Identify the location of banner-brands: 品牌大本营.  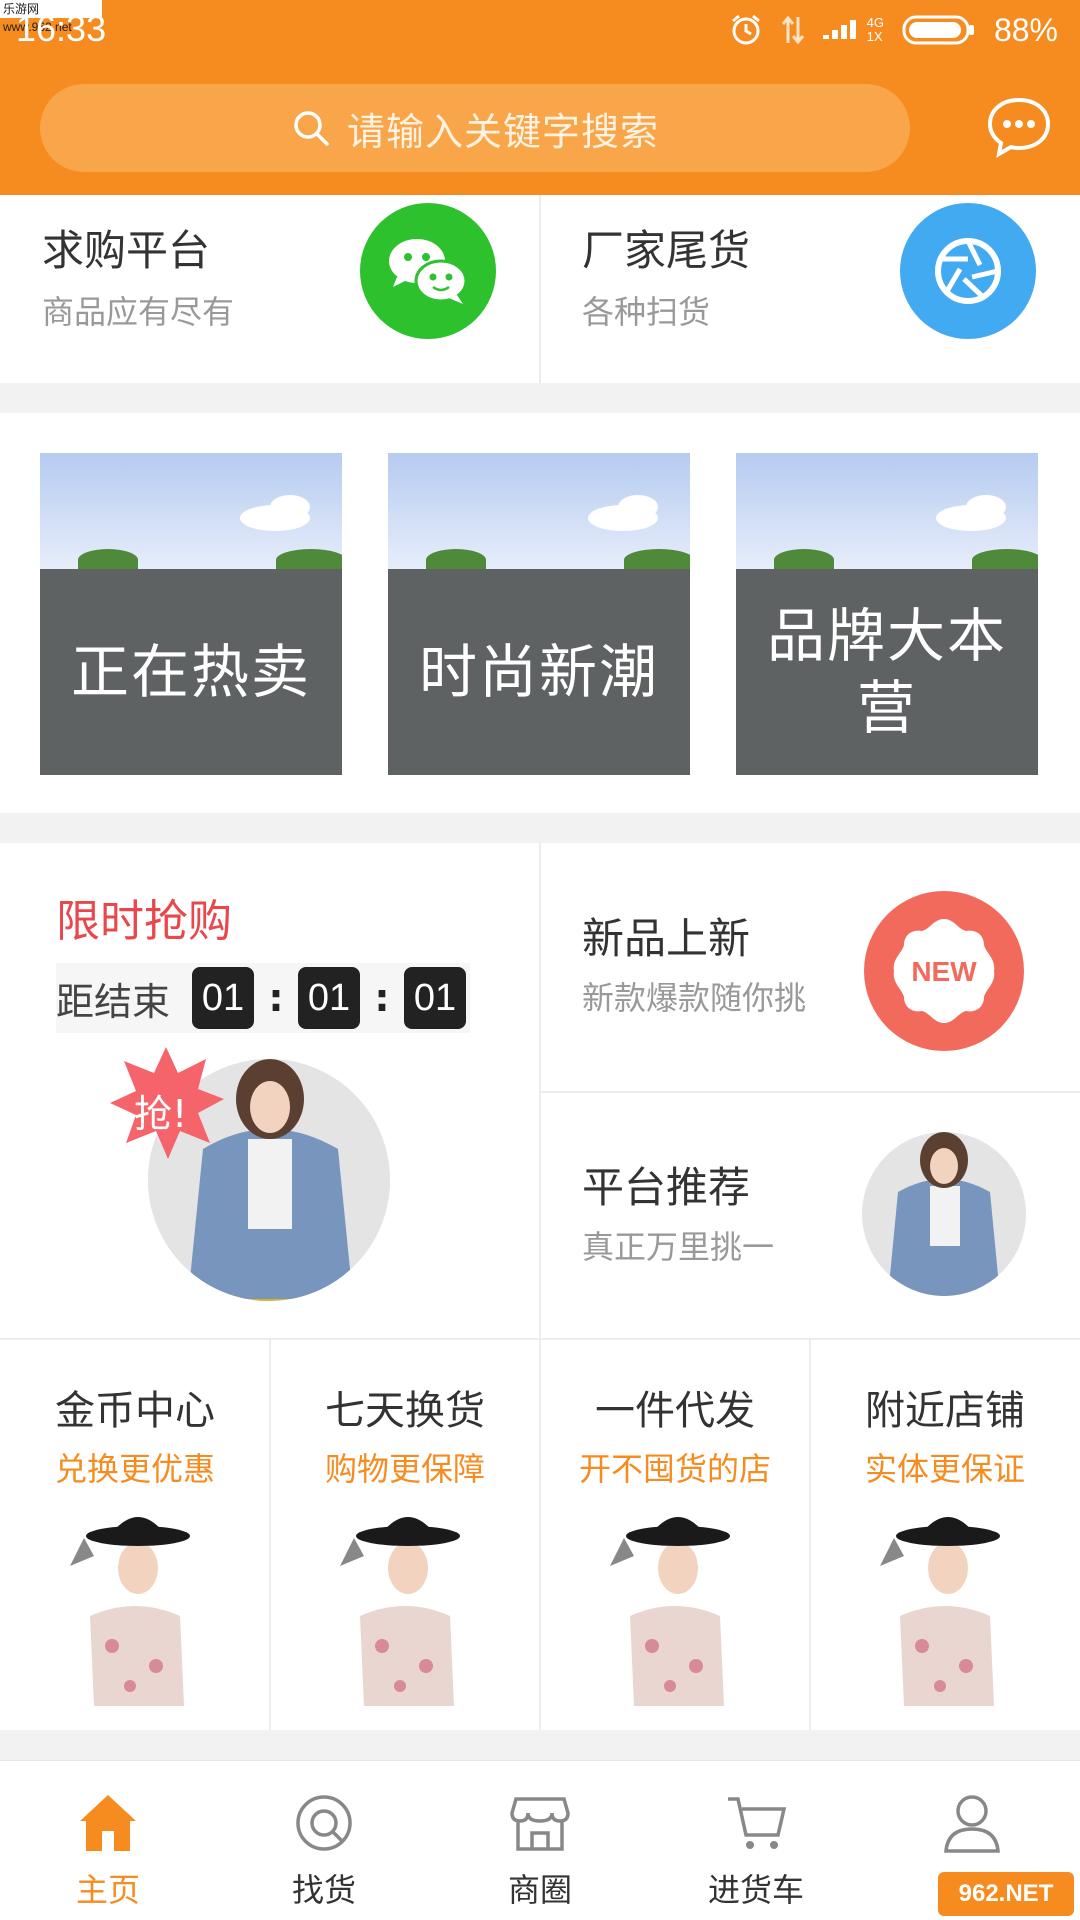
(887, 614).